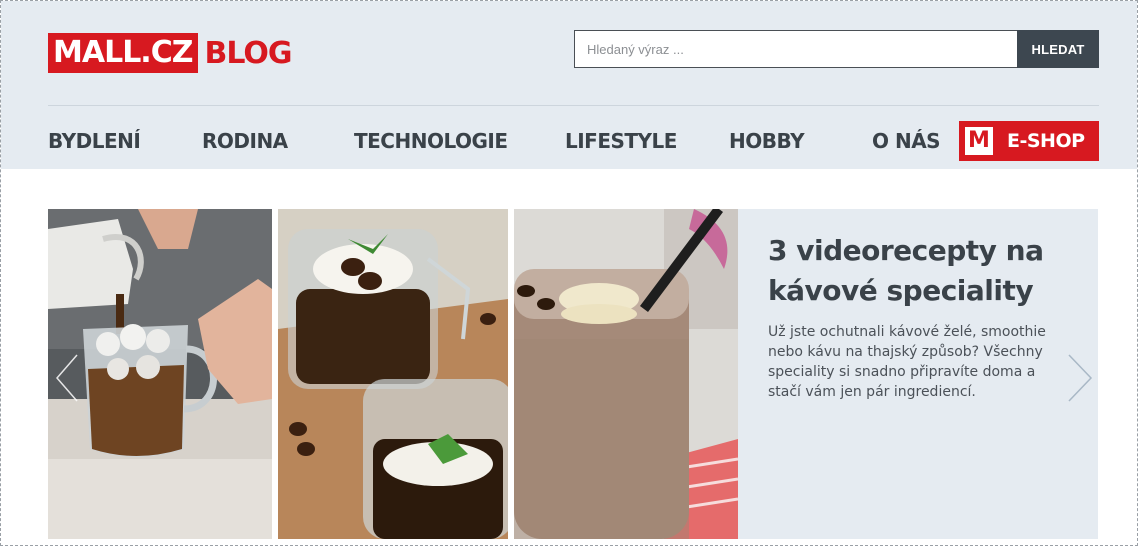 Image resolution: width=1138 pixels, height=546 pixels. I want to click on slide-photo-smoothie, so click(626, 374).